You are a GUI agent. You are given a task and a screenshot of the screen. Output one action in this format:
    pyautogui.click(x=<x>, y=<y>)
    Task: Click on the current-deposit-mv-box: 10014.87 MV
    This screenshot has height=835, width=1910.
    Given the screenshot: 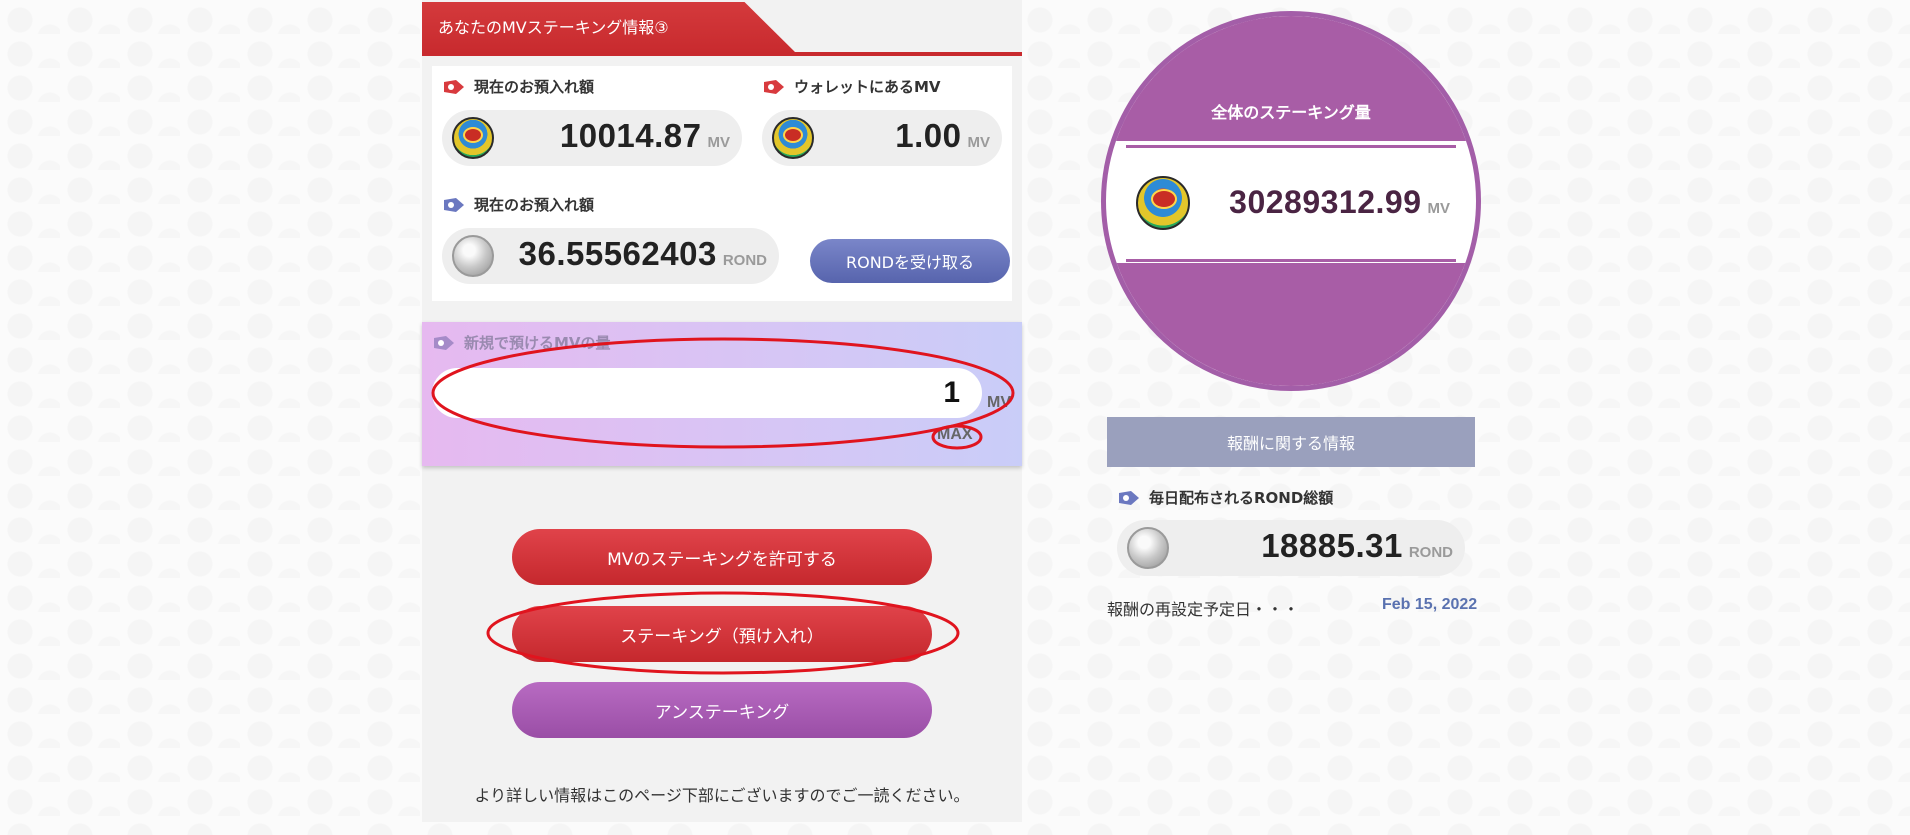 What is the action you would take?
    pyautogui.click(x=592, y=138)
    